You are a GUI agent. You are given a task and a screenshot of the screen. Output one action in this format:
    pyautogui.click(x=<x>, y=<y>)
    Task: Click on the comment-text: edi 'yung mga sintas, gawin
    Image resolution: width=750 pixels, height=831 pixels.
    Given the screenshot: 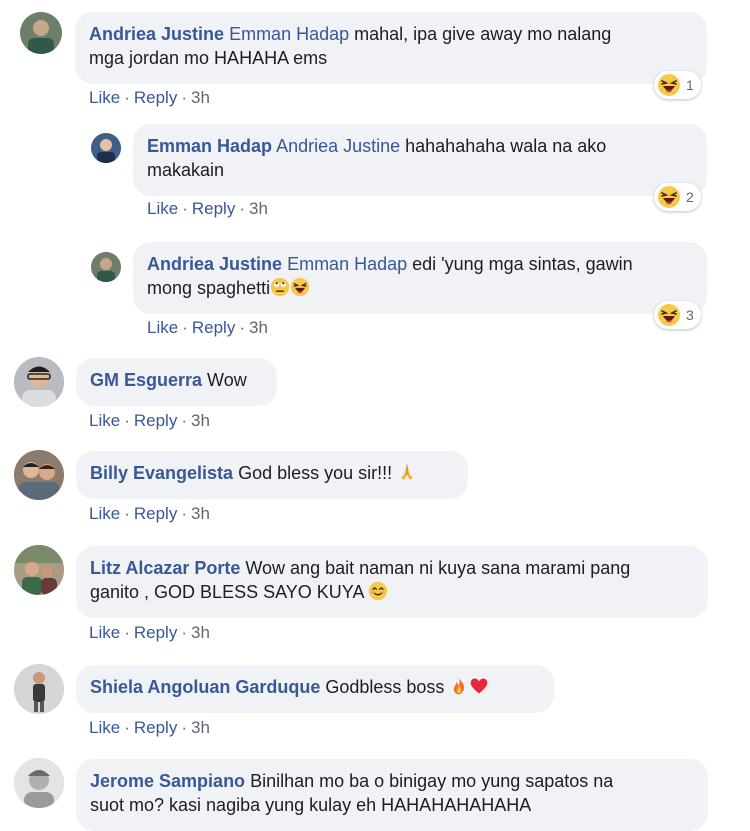 What is the action you would take?
    pyautogui.click(x=520, y=264)
    